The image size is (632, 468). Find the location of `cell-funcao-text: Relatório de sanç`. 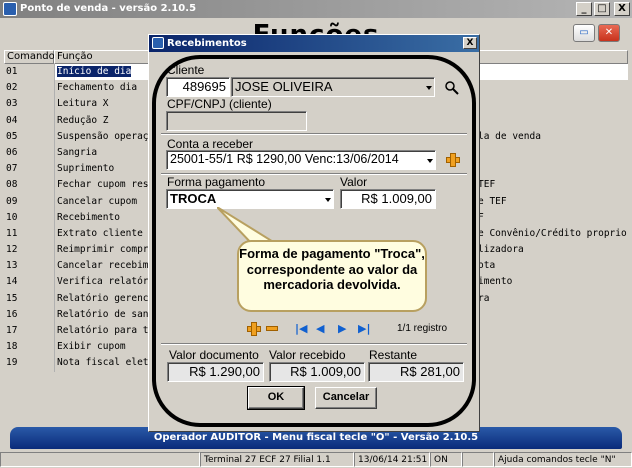

cell-funcao-text: Relatório de sanç is located at coordinates (106, 314).